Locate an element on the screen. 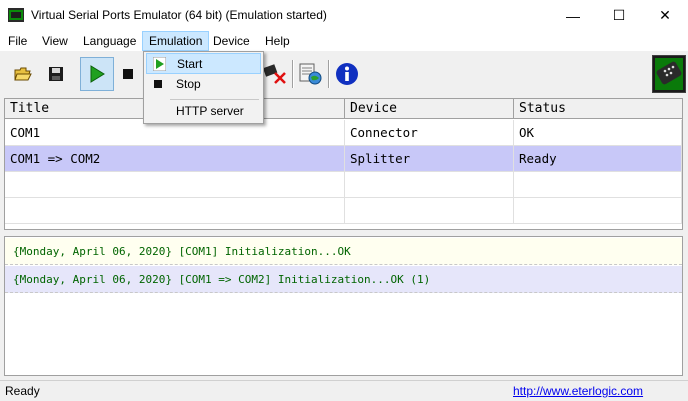 The image size is (688, 401). menu-device: Device is located at coordinates (231, 41).